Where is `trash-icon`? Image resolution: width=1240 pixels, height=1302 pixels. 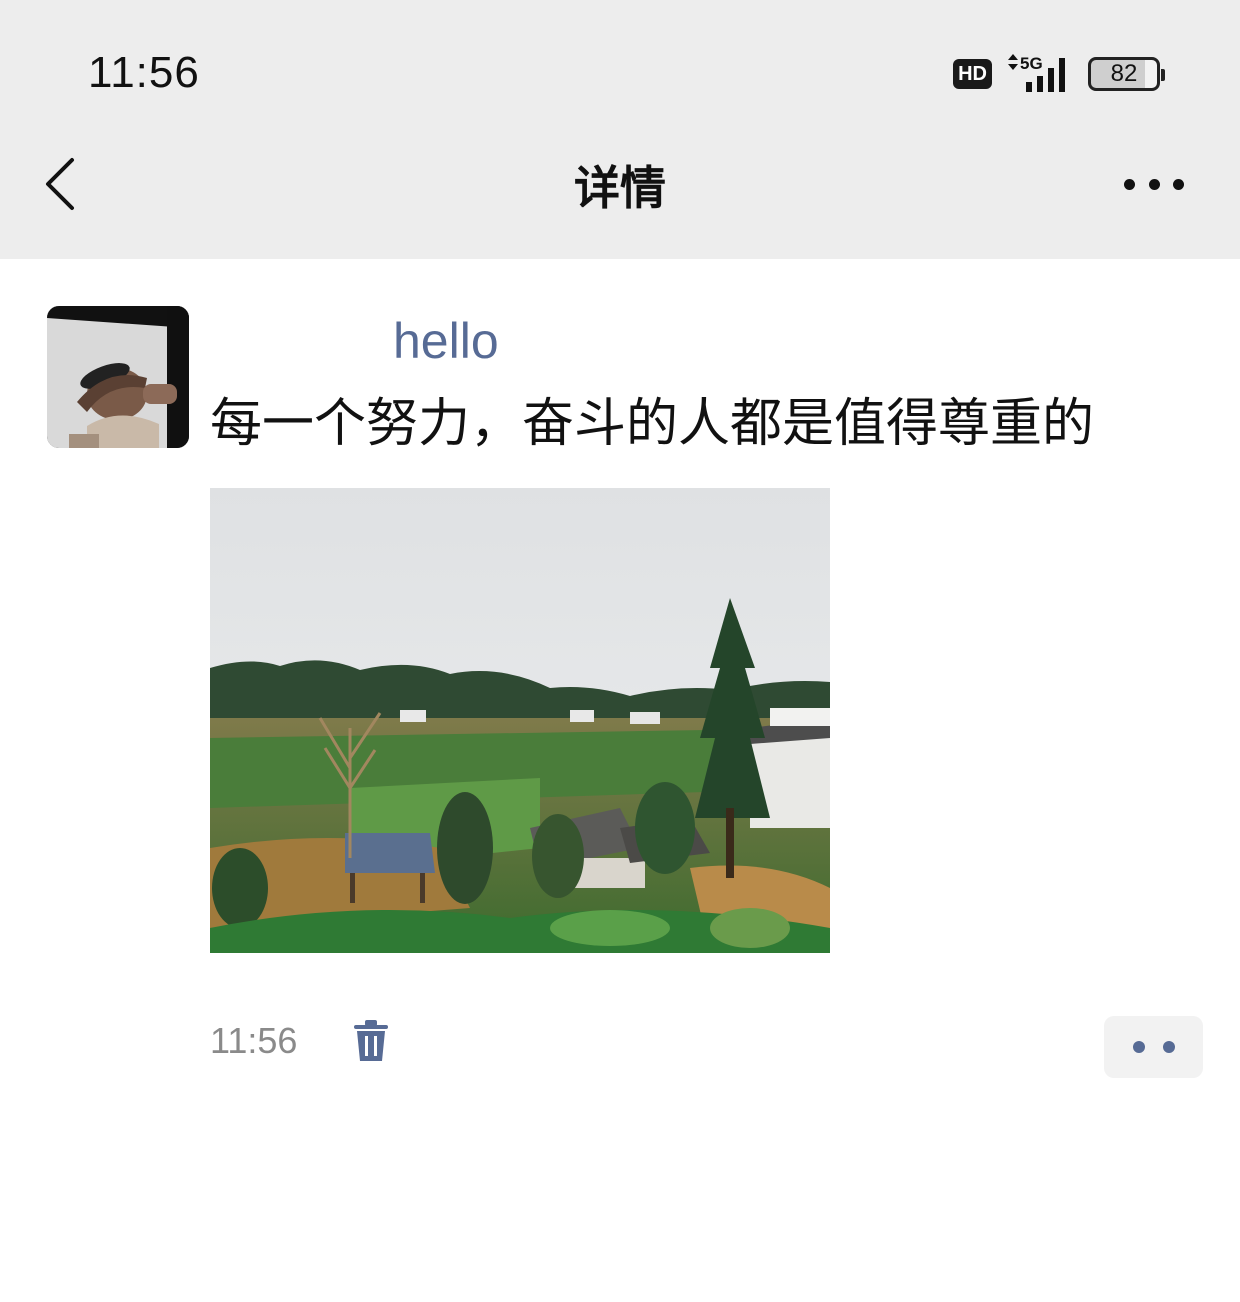
trash-icon is located at coordinates (371, 1040).